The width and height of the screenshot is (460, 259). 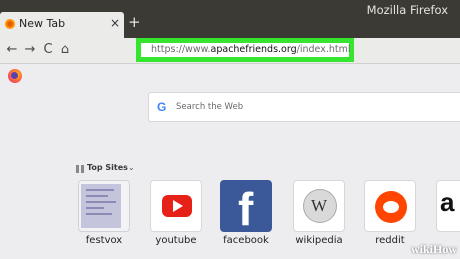 I want to click on url-text: https://www.apachefriends.org/index.html, so click(x=250, y=49).